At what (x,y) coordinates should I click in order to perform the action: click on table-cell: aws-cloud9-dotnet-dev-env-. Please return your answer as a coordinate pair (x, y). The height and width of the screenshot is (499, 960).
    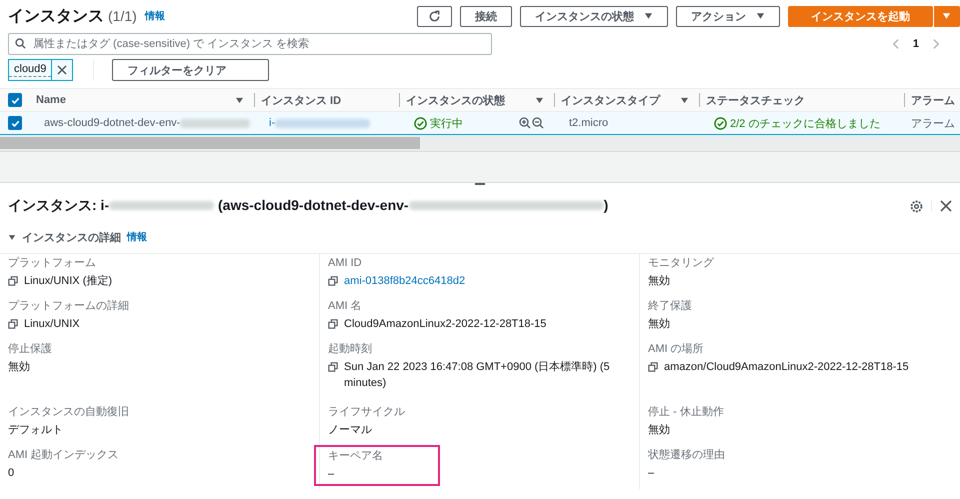
    Looking at the image, I should click on (112, 123).